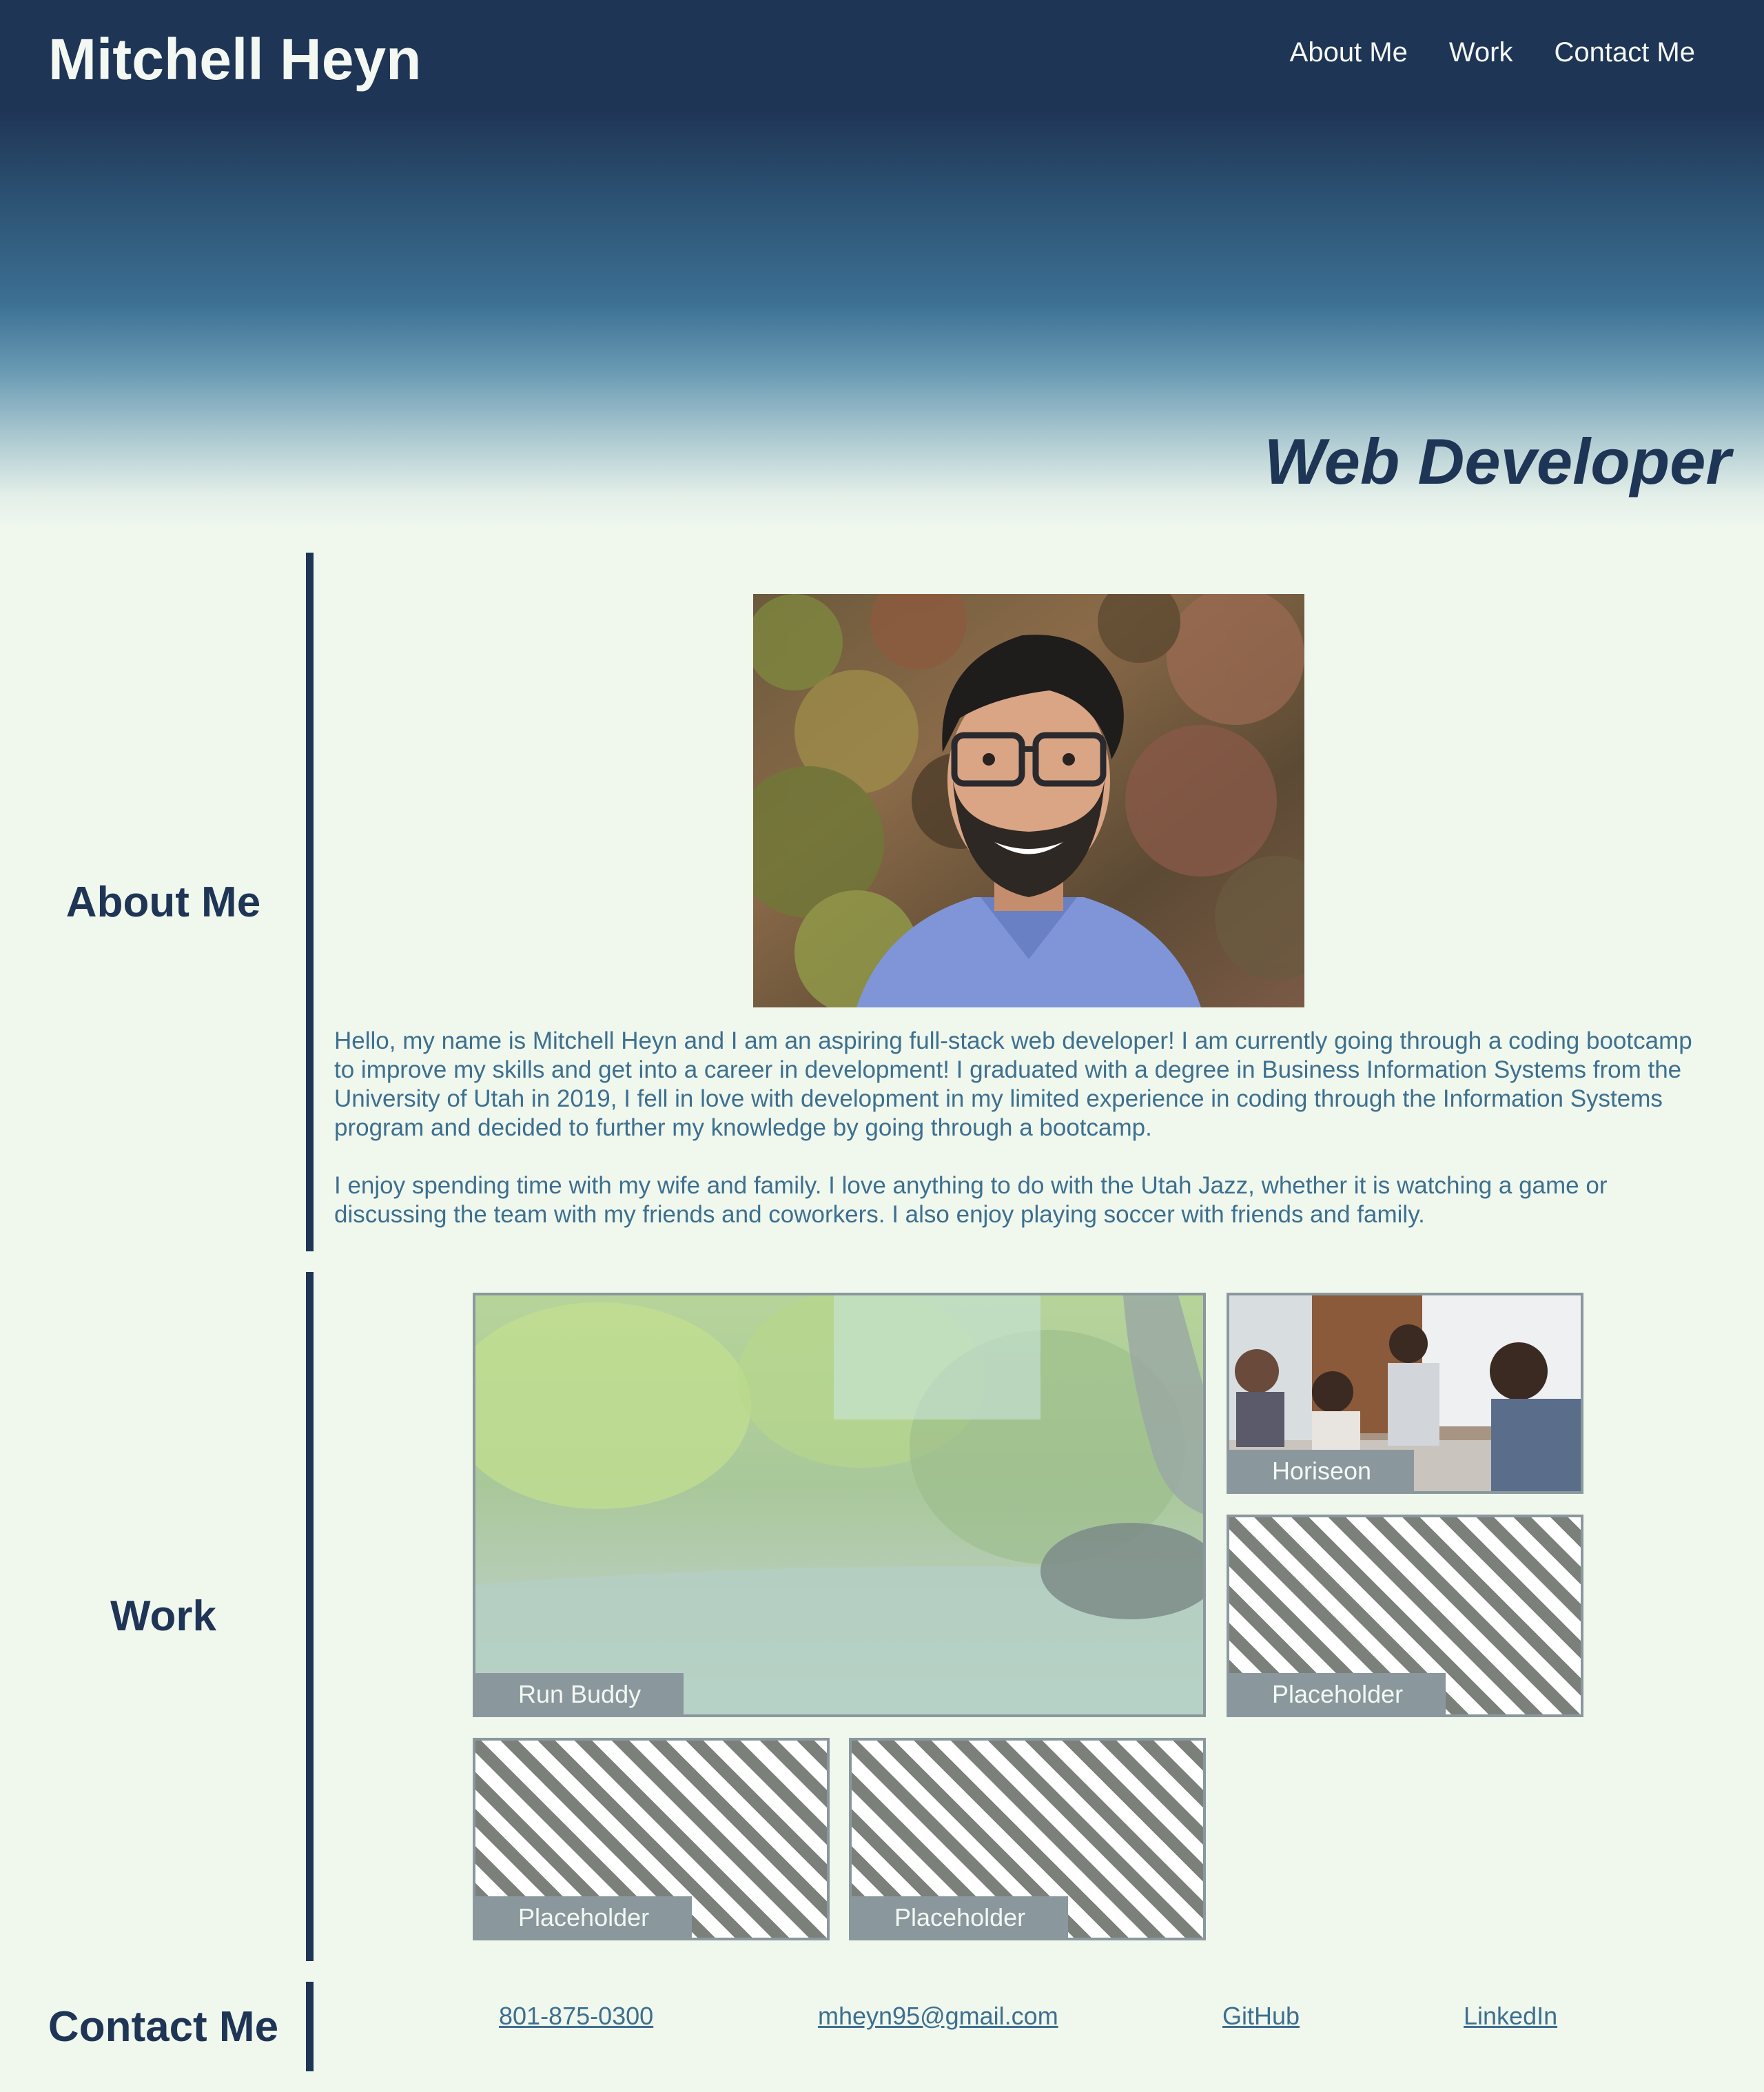 This screenshot has height=2092, width=1764. I want to click on site-title: Mitchell Heyn, so click(235, 59).